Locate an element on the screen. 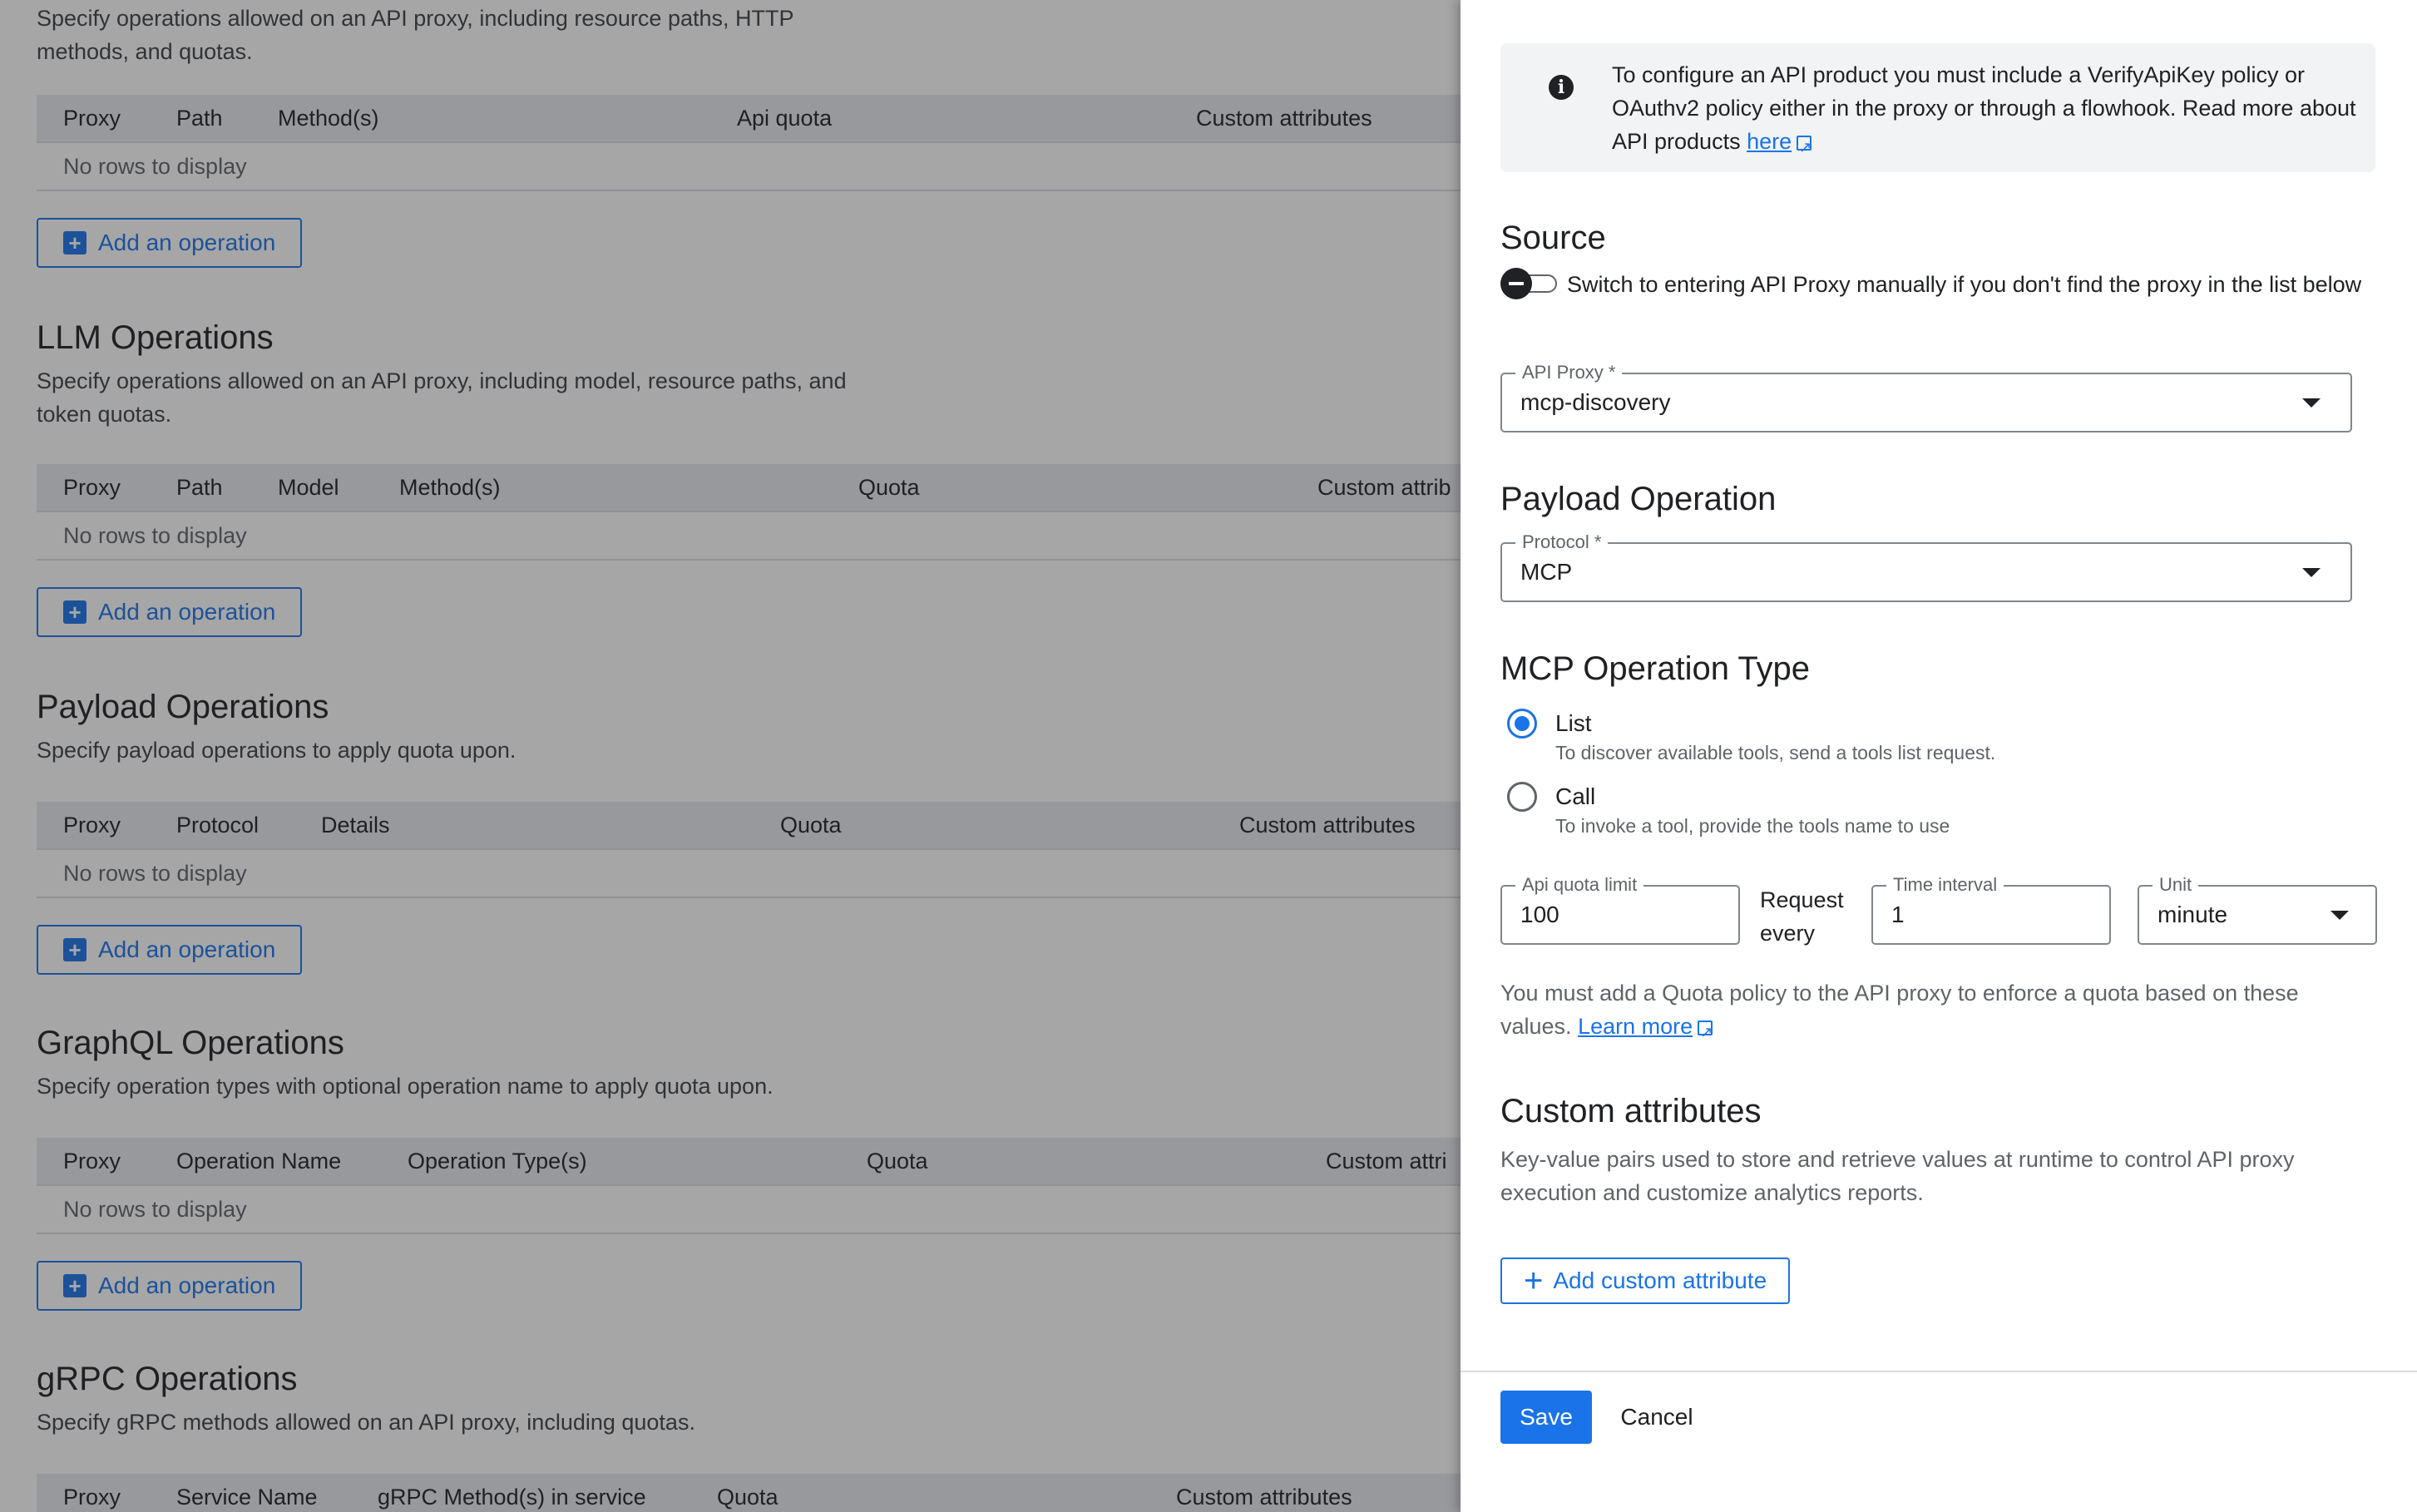  unit-value: minute is located at coordinates (2193, 914).